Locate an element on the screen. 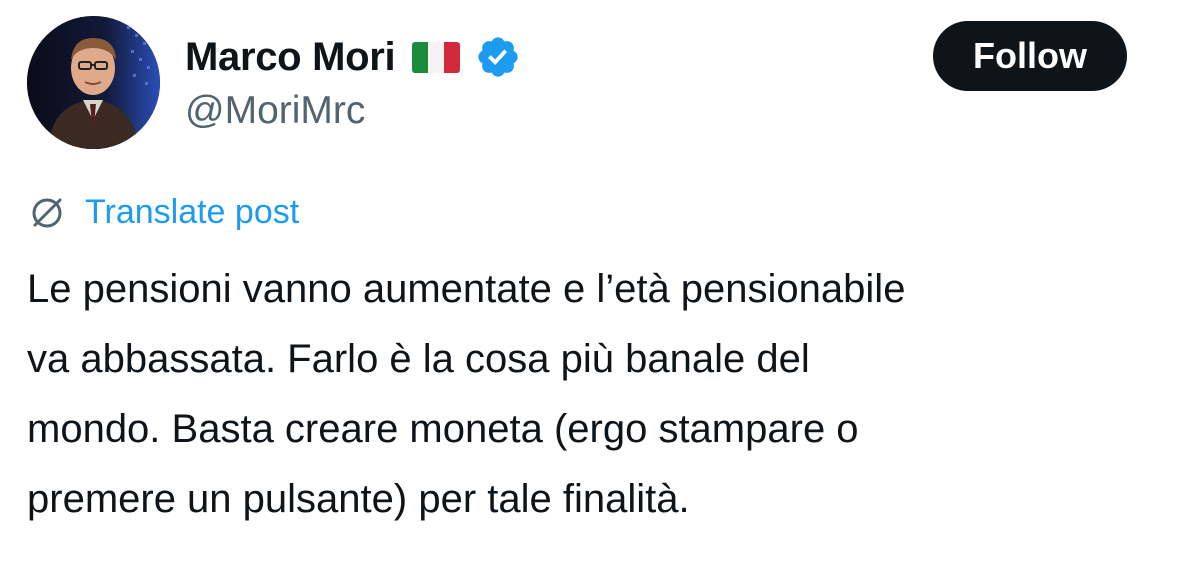 The height and width of the screenshot is (571, 1179). globe-slash-icon is located at coordinates (47, 213).